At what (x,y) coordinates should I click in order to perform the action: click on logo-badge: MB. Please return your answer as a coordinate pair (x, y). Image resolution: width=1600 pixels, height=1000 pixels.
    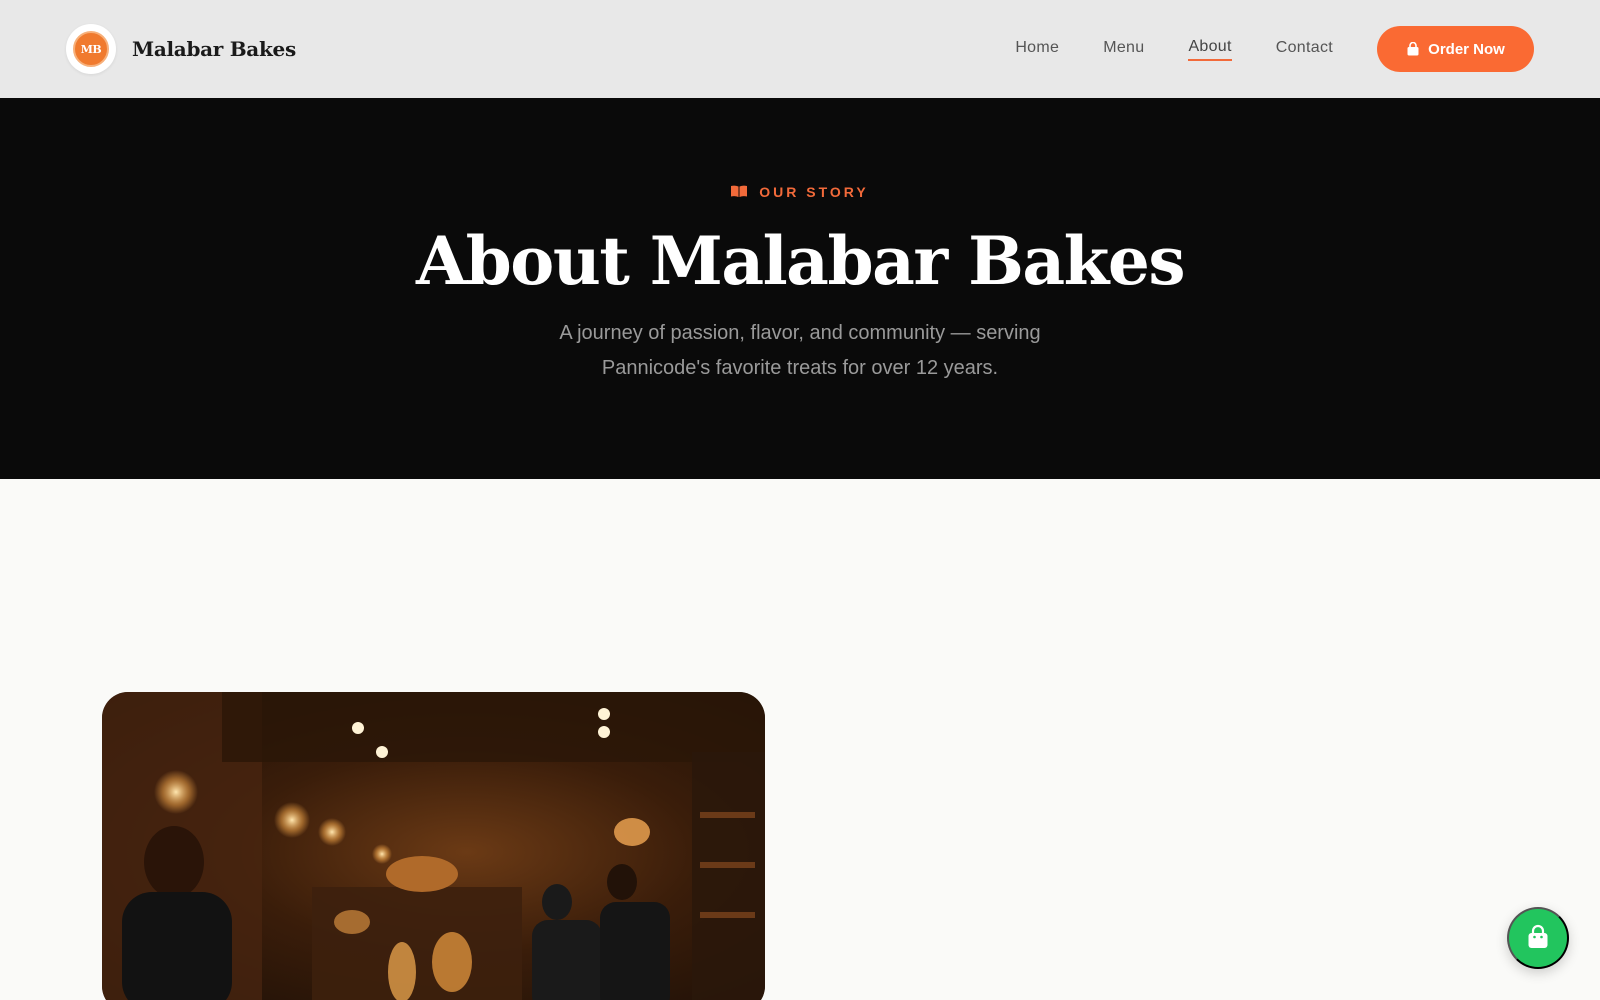
    Looking at the image, I should click on (91, 49).